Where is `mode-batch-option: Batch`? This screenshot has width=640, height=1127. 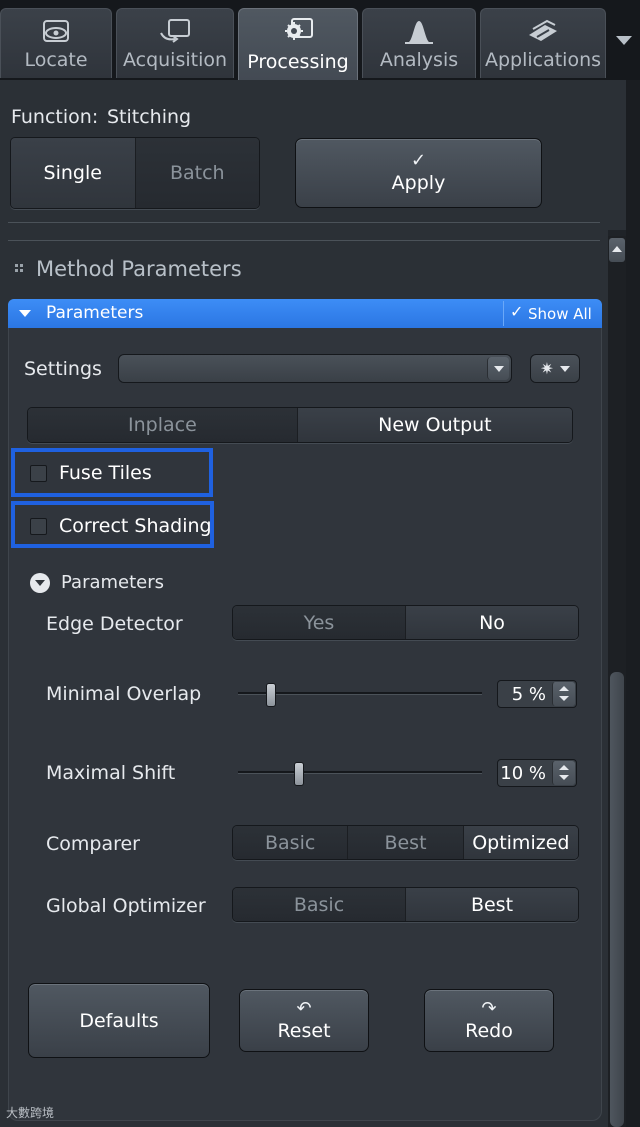 mode-batch-option: Batch is located at coordinates (196, 173).